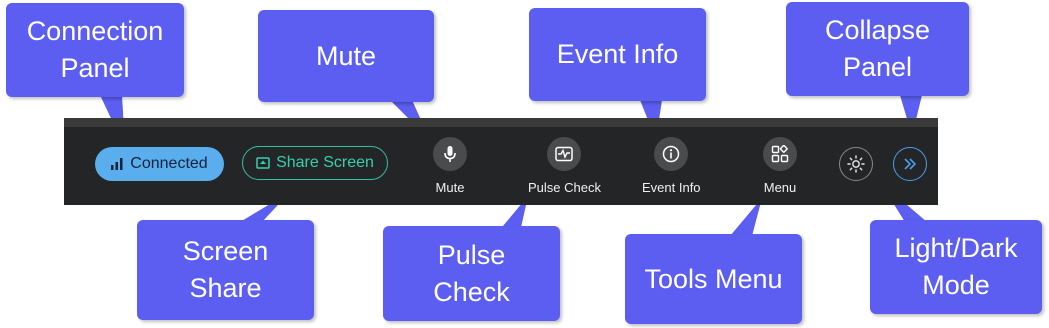  I want to click on tools-menu-button: Menu, so click(780, 166).